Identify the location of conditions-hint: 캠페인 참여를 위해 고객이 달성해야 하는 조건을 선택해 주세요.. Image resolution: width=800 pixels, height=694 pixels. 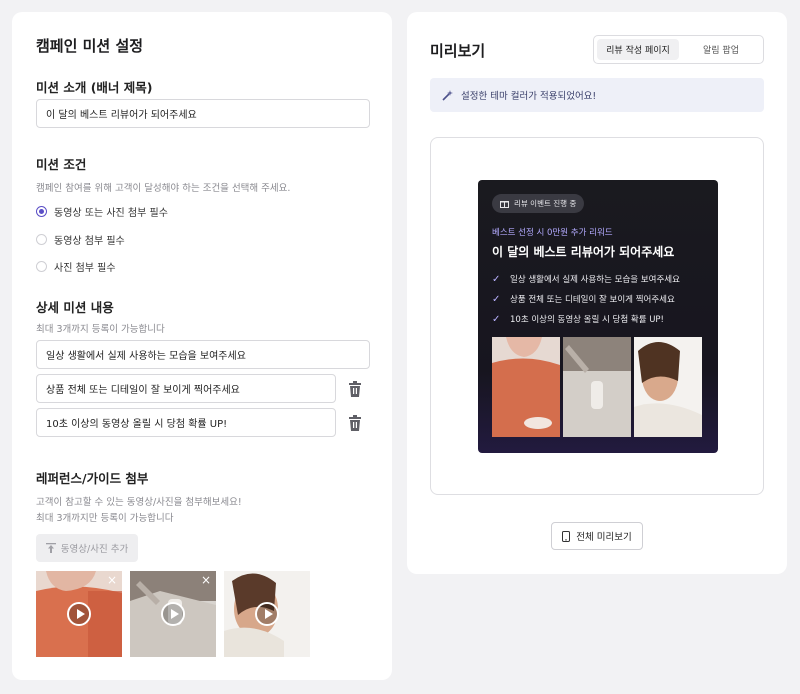
(163, 188).